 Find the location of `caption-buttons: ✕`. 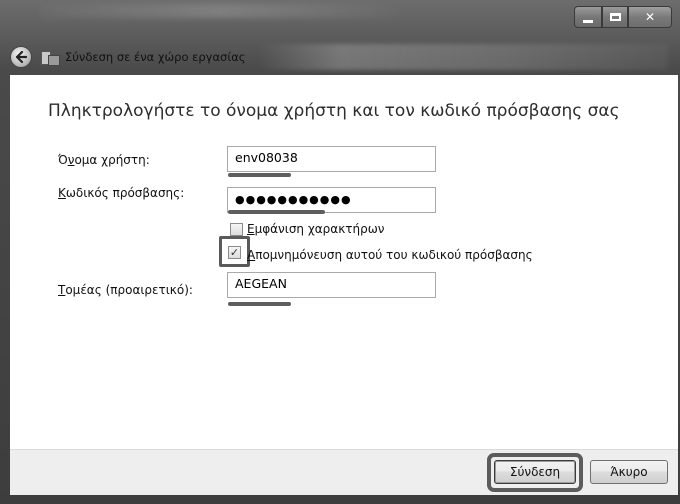

caption-buttons: ✕ is located at coordinates (623, 17).